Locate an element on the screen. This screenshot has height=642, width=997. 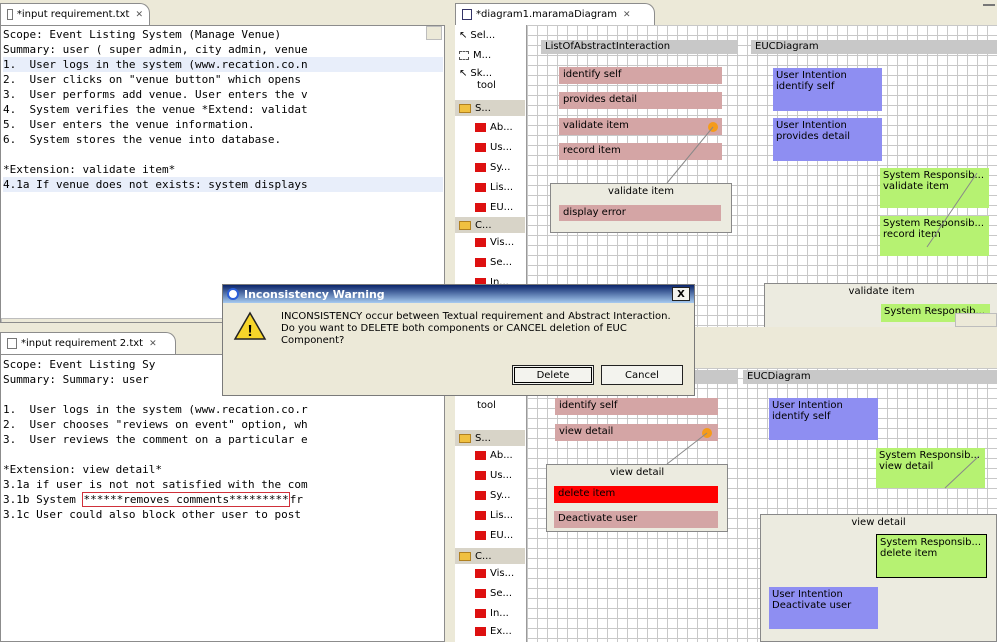
horizontal-scrollbar is located at coordinates (976, 320).